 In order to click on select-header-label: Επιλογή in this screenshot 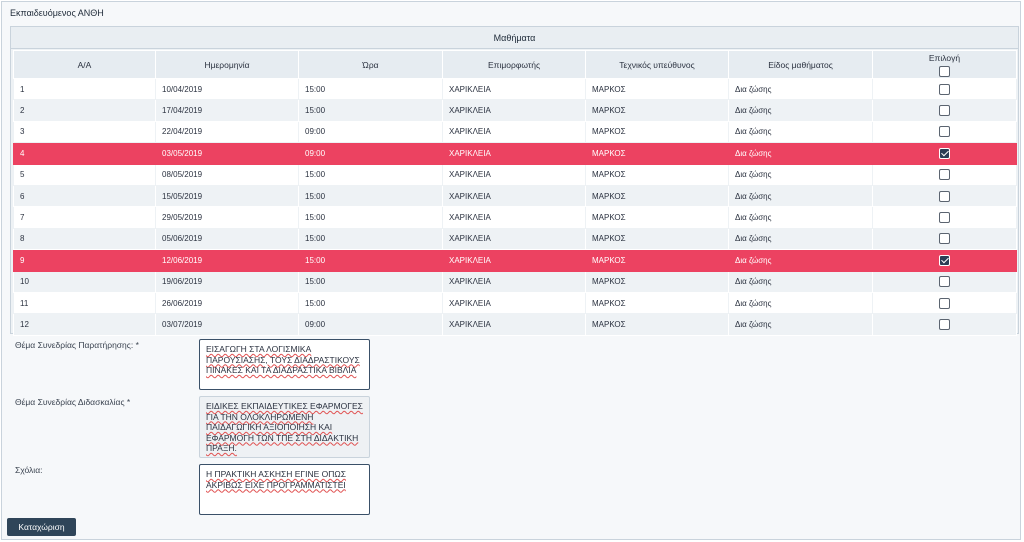, I will do `click(944, 58)`.